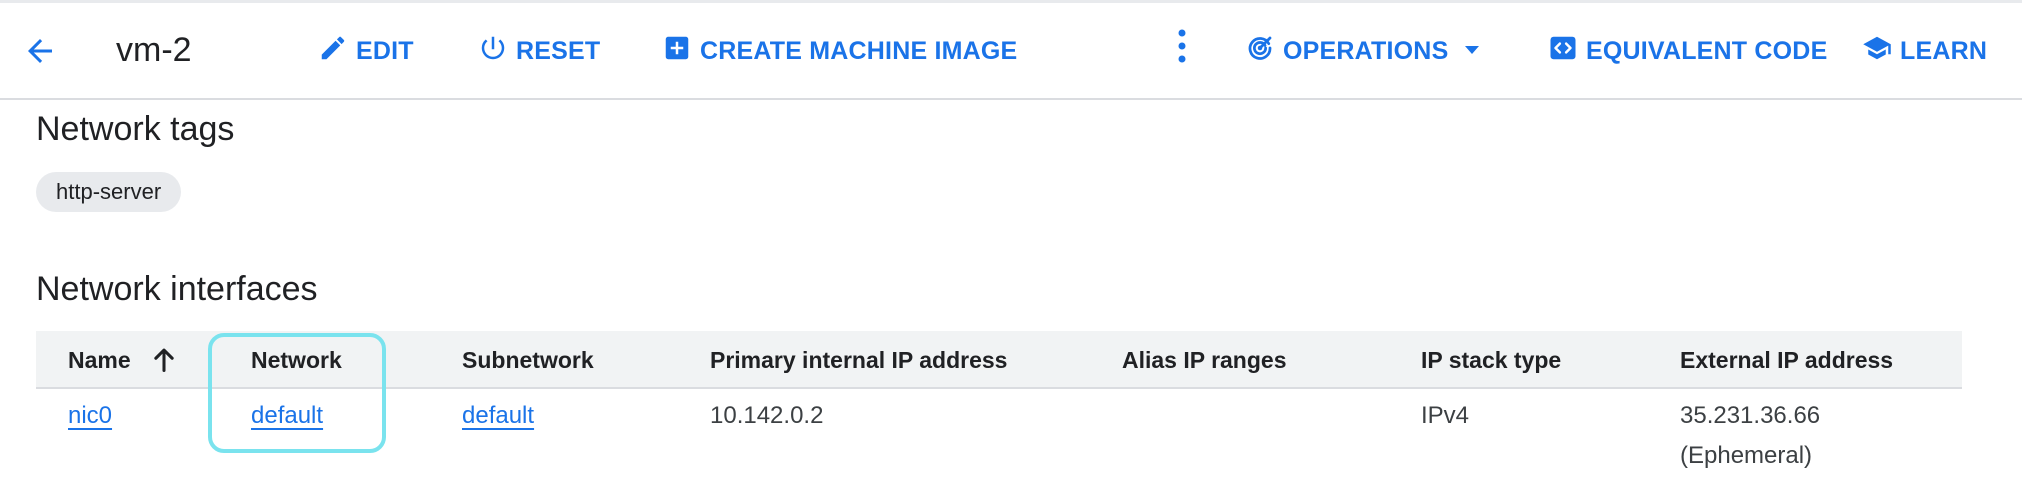 Image resolution: width=2022 pixels, height=482 pixels. Describe the element at coordinates (528, 360) in the screenshot. I see `column-header-subnetwork: Subnetwork` at that location.